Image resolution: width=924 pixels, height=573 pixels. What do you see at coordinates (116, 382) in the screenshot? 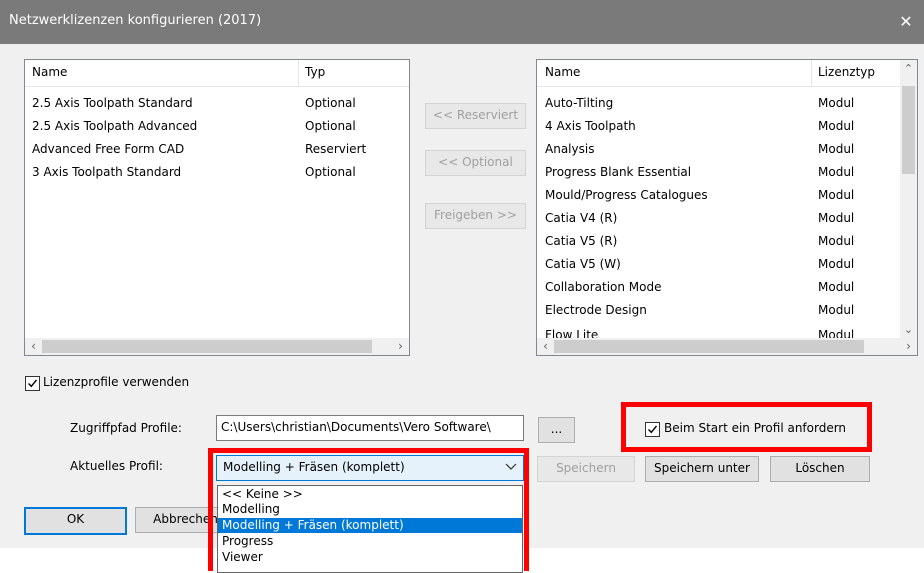
I see `use-profiles-label: Lizenzprofile verwenden` at bounding box center [116, 382].